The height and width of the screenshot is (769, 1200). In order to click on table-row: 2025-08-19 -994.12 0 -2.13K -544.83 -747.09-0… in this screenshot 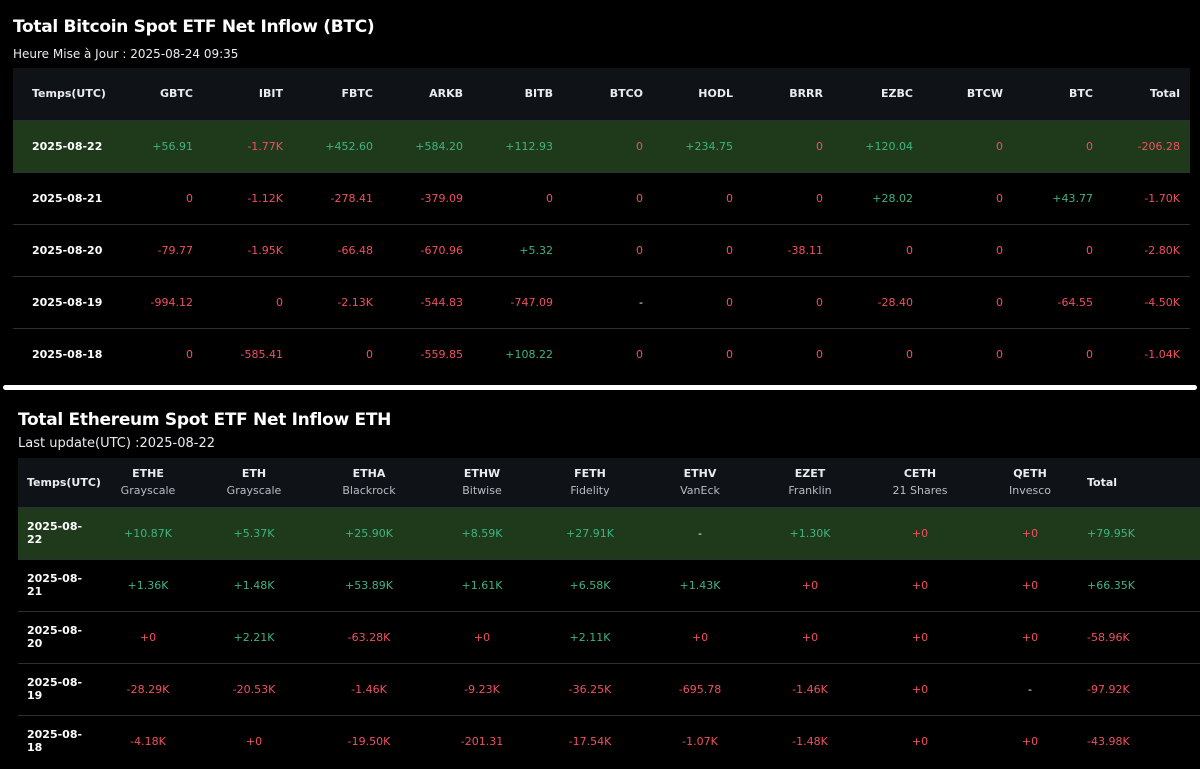, I will do `click(601, 301)`.